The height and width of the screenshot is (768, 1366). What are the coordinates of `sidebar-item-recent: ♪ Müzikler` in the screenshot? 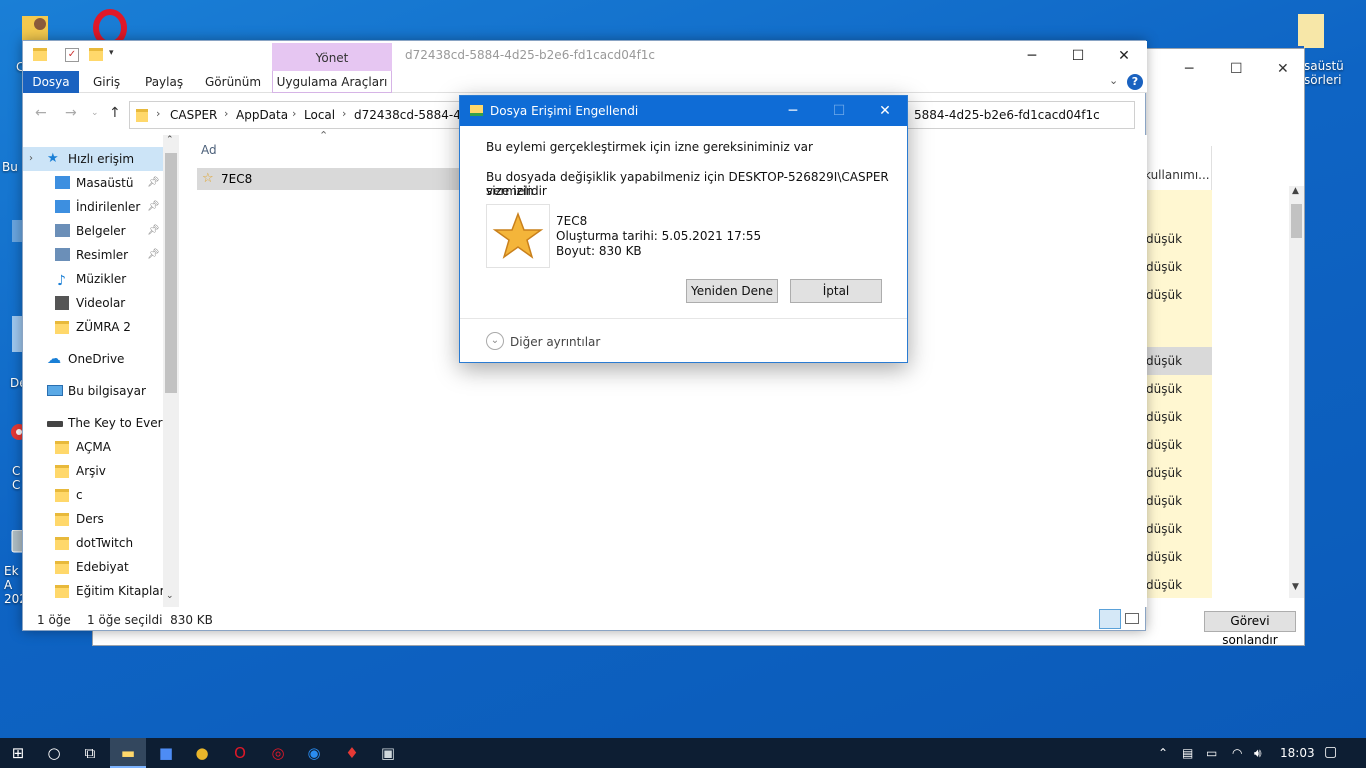 It's located at (93, 279).